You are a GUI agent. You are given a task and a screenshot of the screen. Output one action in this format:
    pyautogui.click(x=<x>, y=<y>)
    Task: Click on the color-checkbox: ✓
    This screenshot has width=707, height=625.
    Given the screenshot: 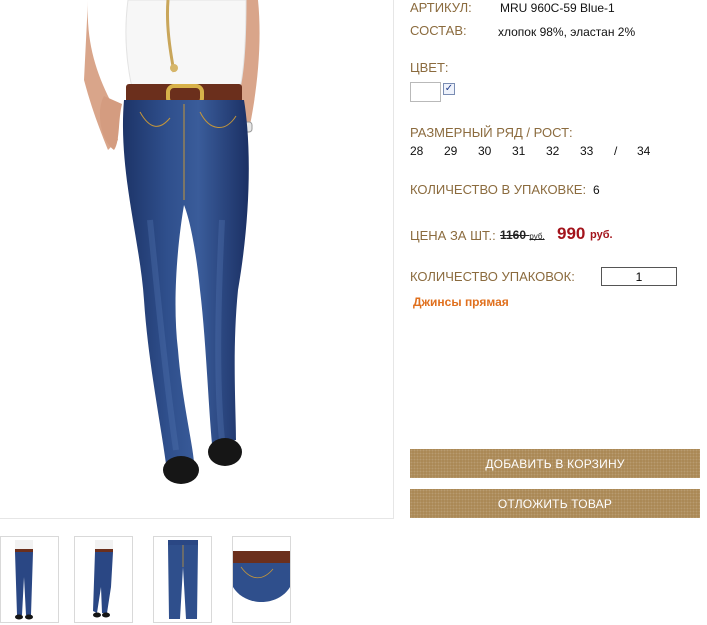 What is the action you would take?
    pyautogui.click(x=449, y=89)
    